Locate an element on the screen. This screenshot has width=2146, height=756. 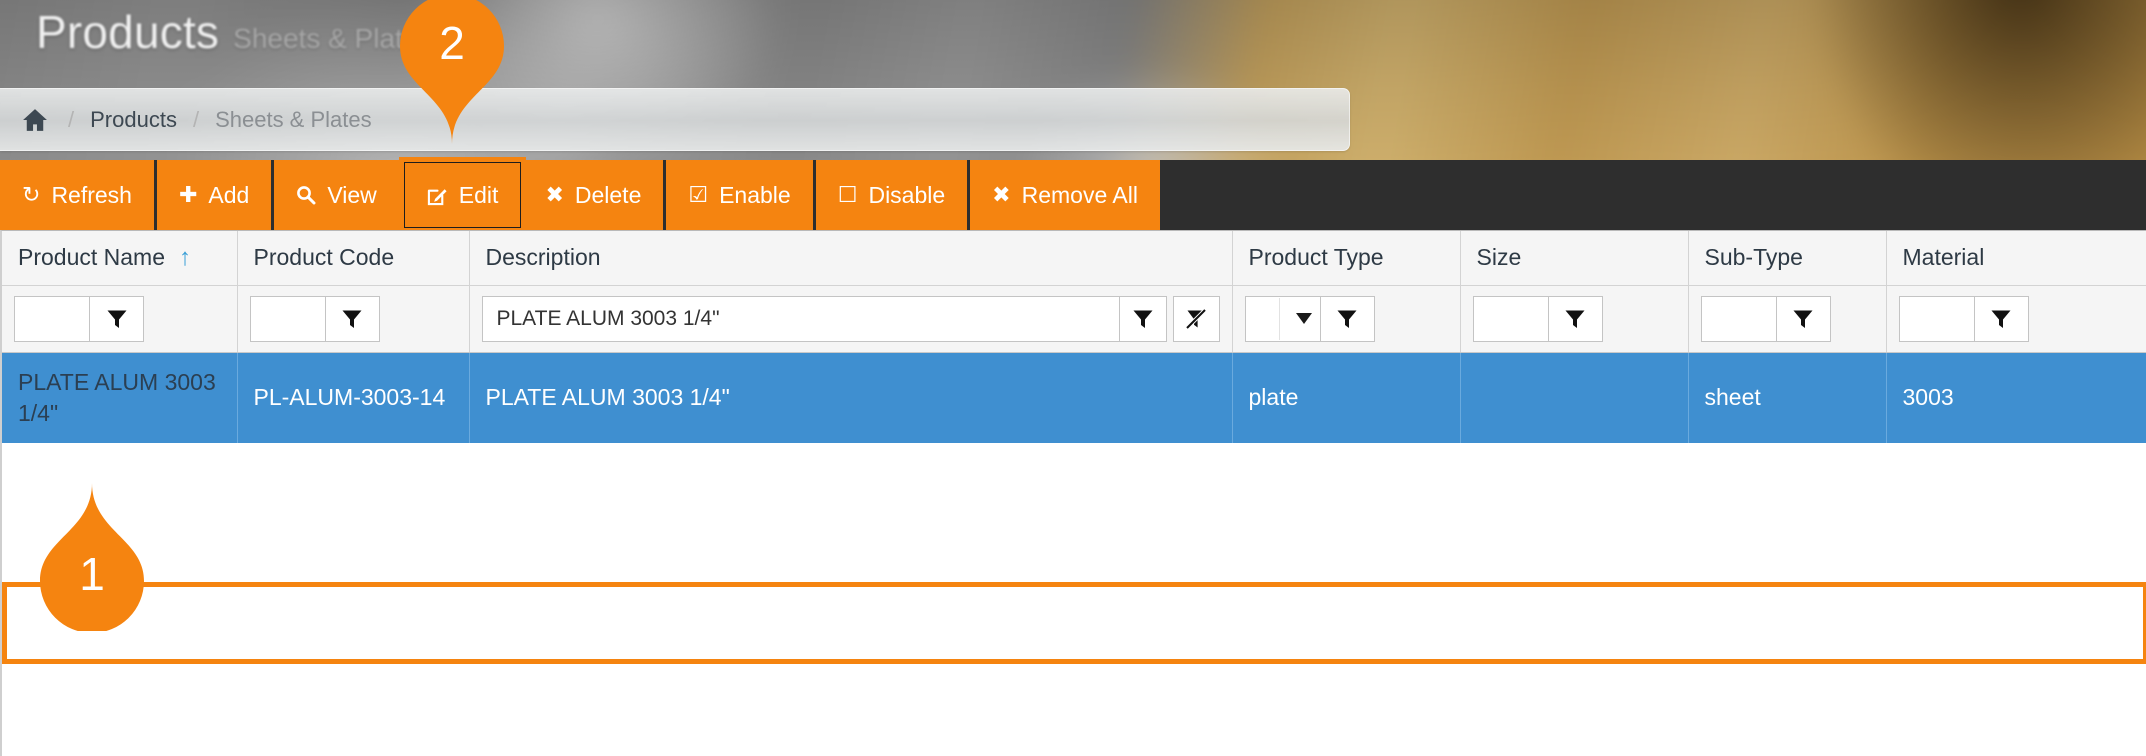
column-header-material: Material is located at coordinates (2016, 258).